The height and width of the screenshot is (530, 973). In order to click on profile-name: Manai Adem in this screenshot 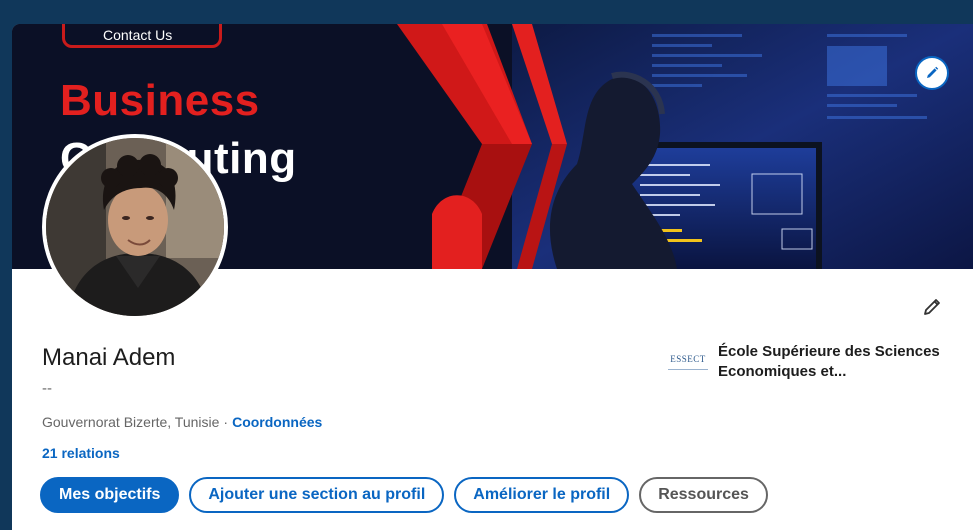, I will do `click(109, 357)`.